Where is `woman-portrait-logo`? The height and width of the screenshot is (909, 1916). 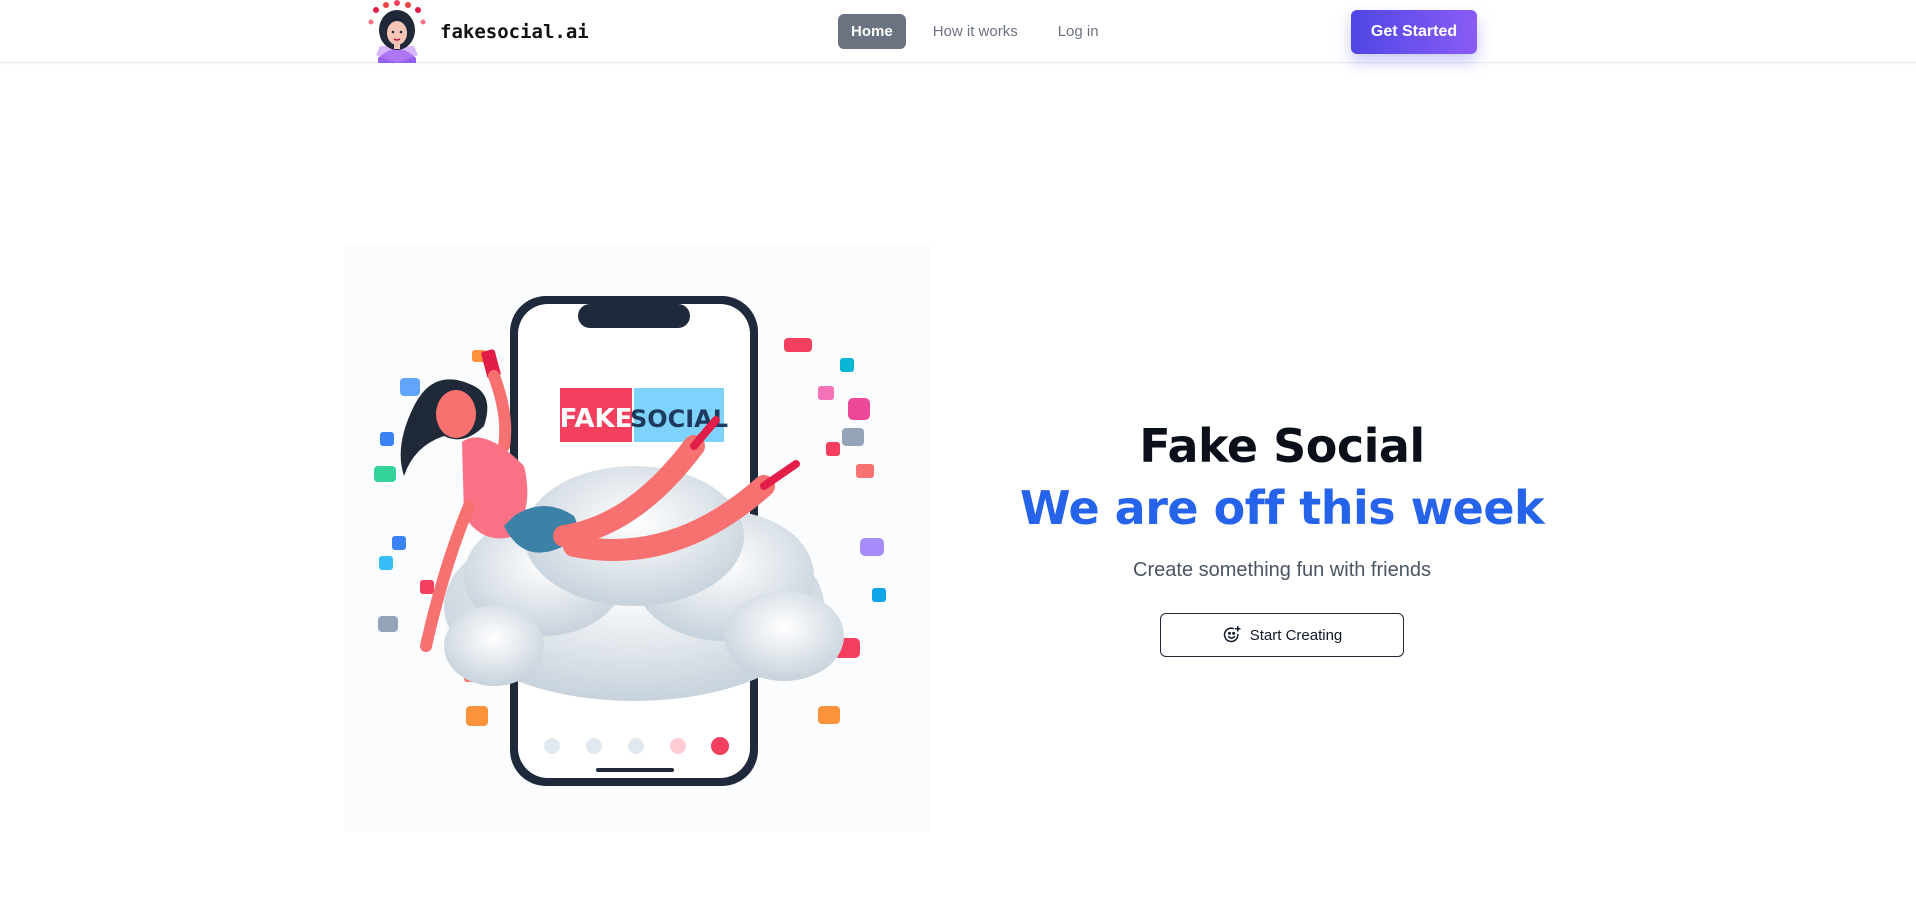
woman-portrait-logo is located at coordinates (397, 31).